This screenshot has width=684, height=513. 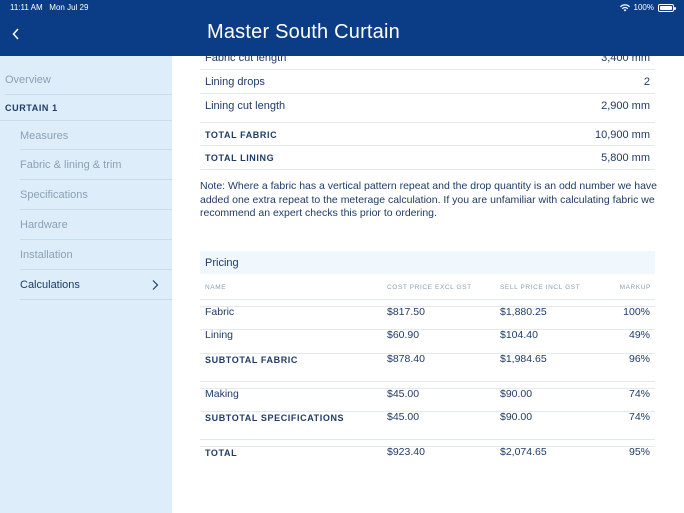 What do you see at coordinates (643, 7) in the screenshot?
I see `battery-percent: 100%` at bounding box center [643, 7].